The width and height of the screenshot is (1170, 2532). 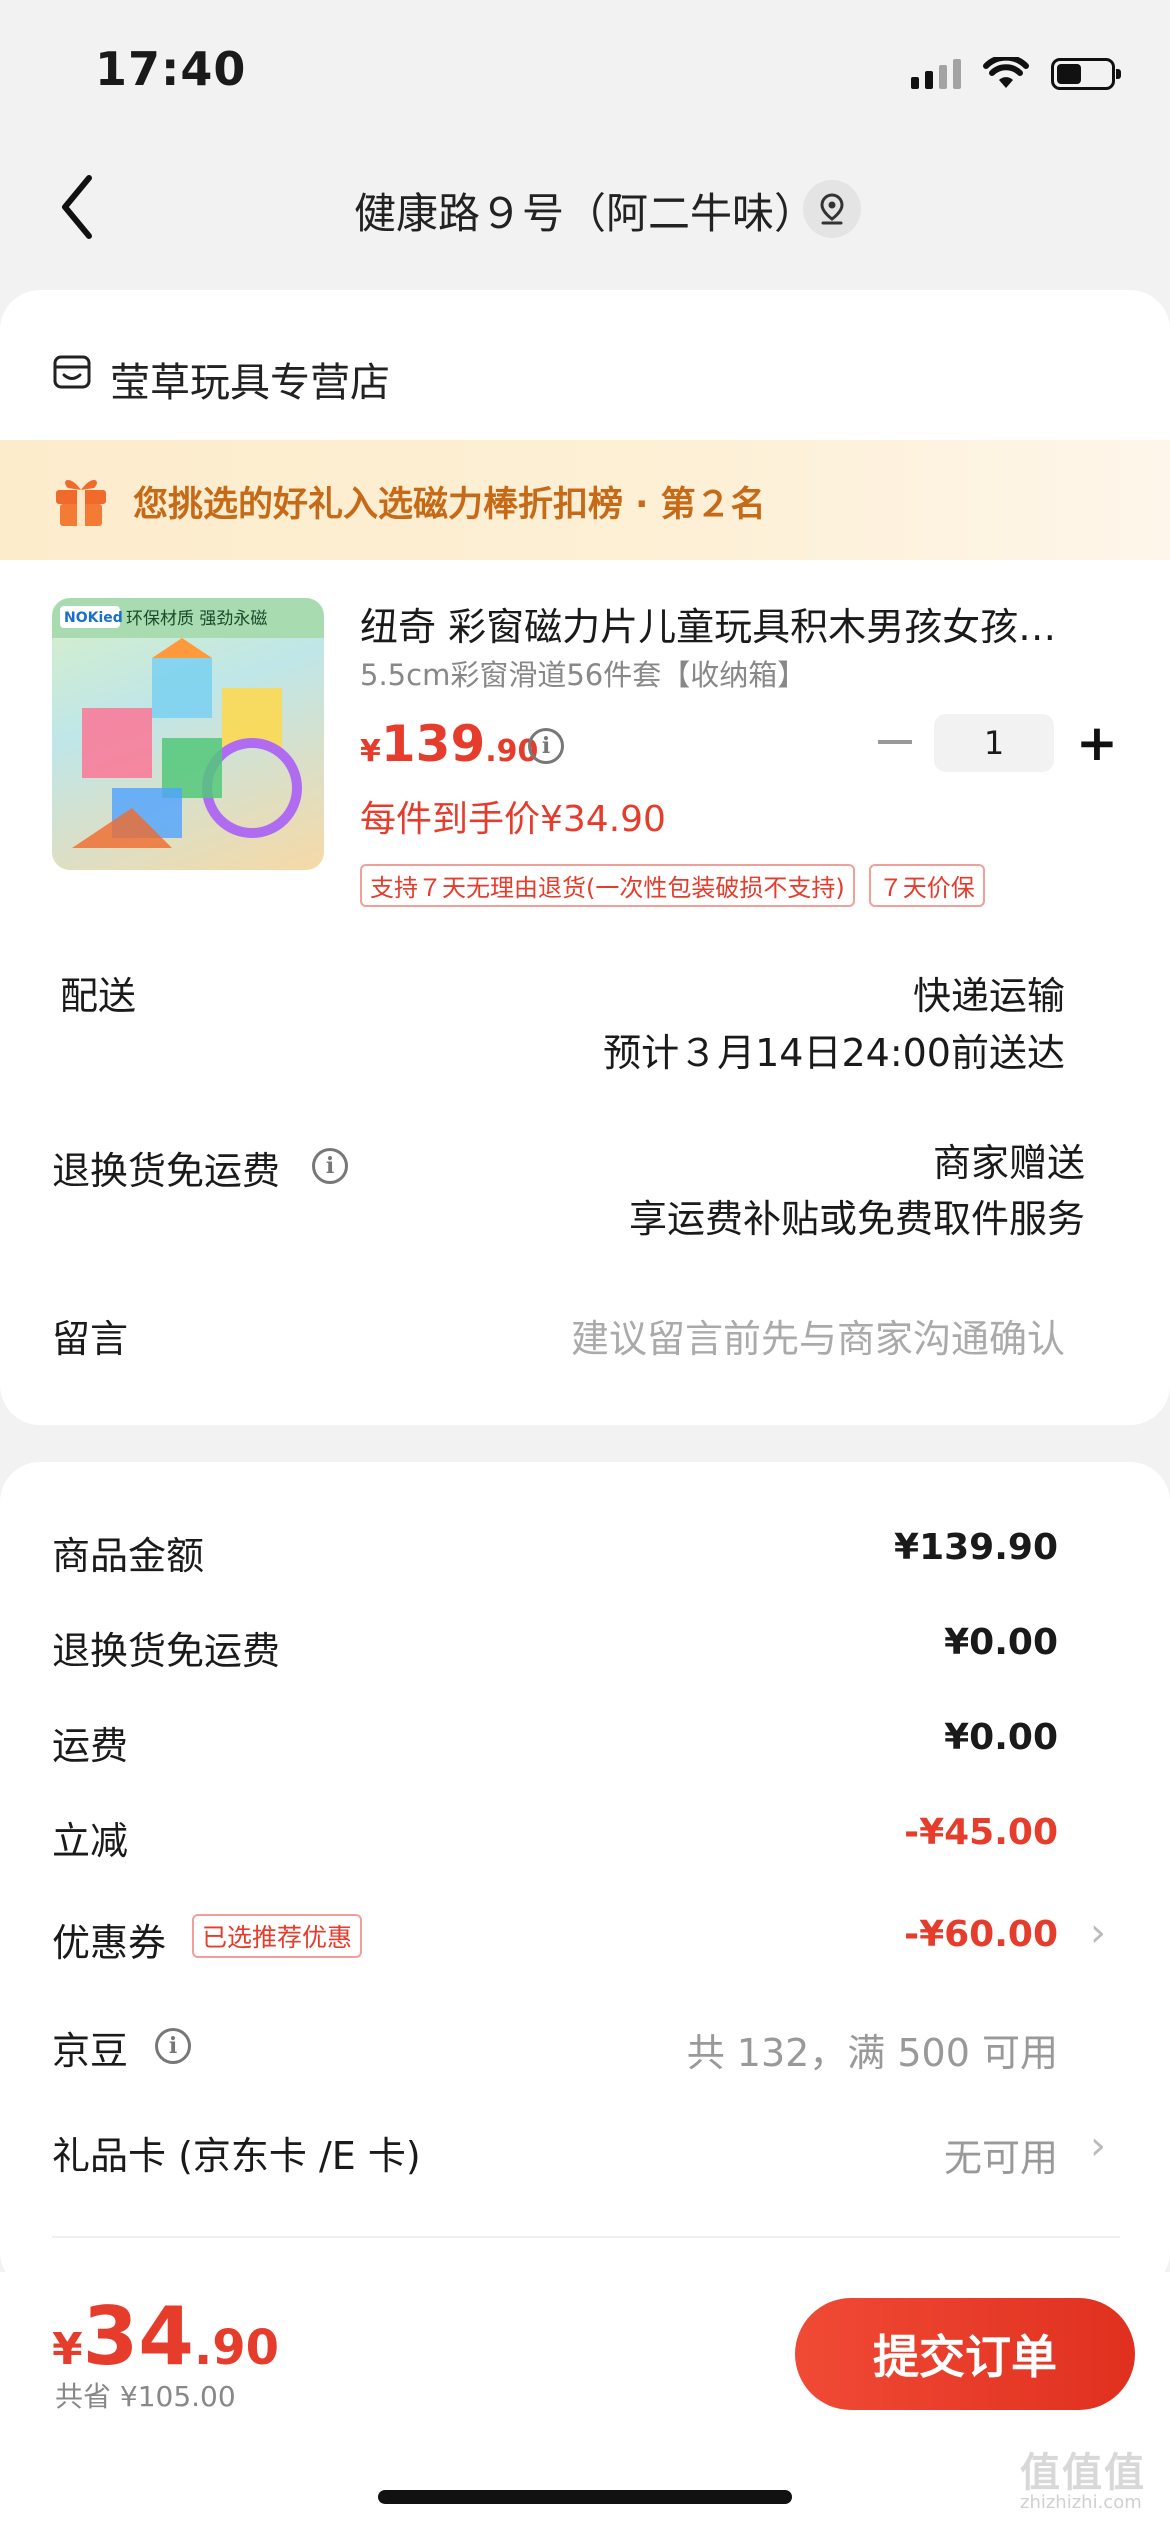 I want to click on coupon-label: 优惠券, so click(x=109, y=1943).